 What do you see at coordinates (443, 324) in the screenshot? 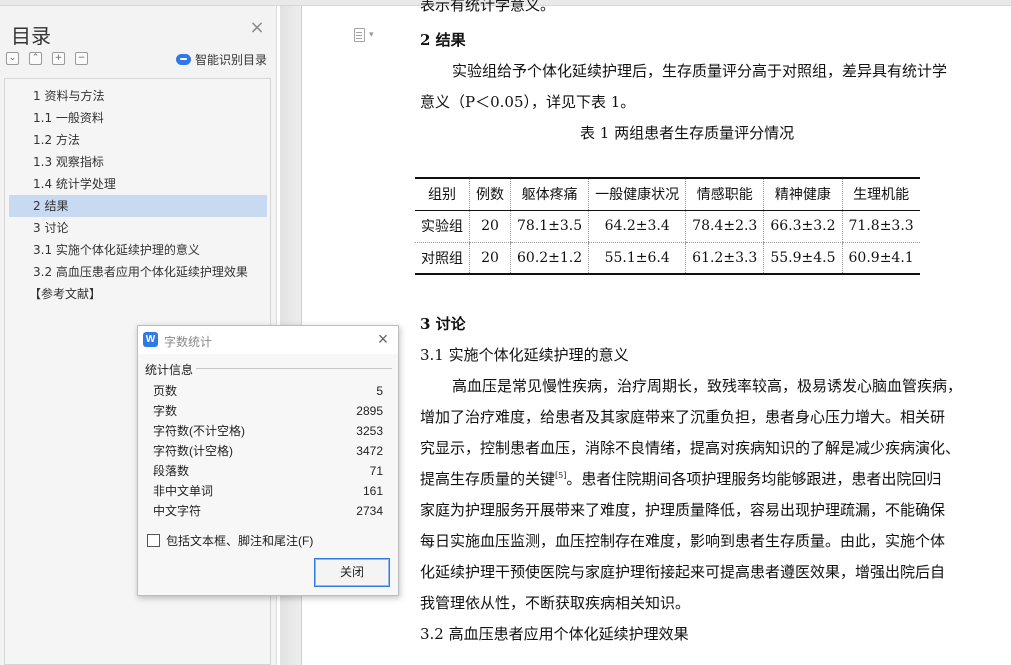
I see `heading-discussion: 3 讨论` at bounding box center [443, 324].